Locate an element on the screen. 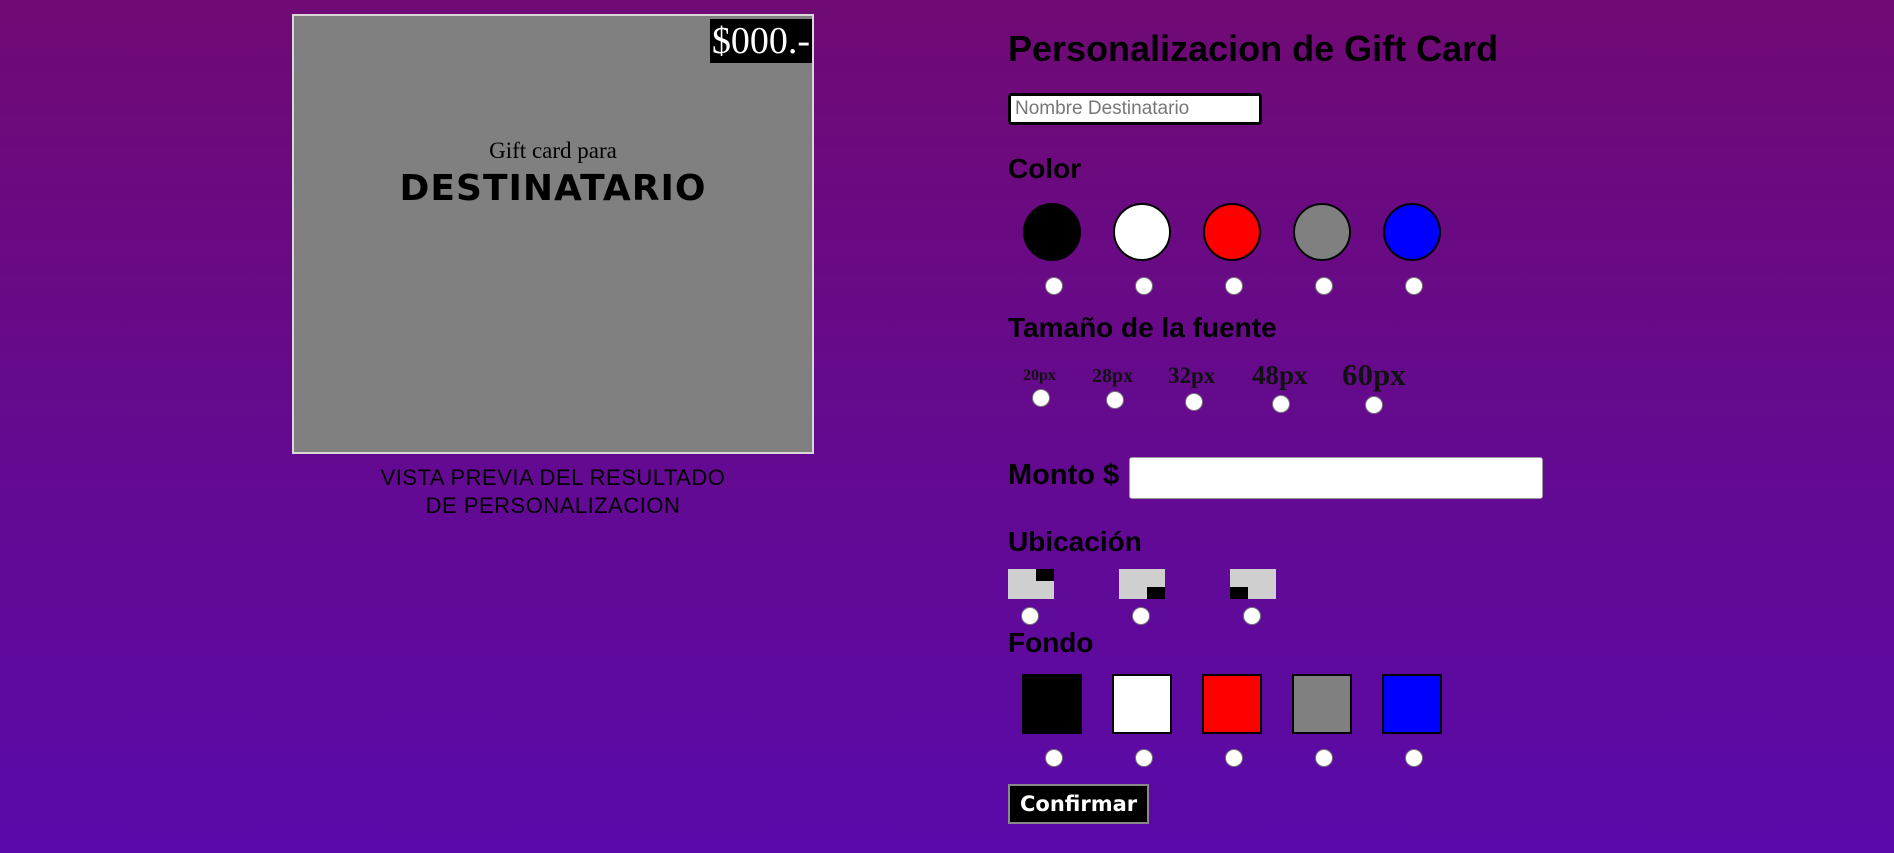 This screenshot has height=853, width=1894. location-bottom-left-icon is located at coordinates (1253, 584).